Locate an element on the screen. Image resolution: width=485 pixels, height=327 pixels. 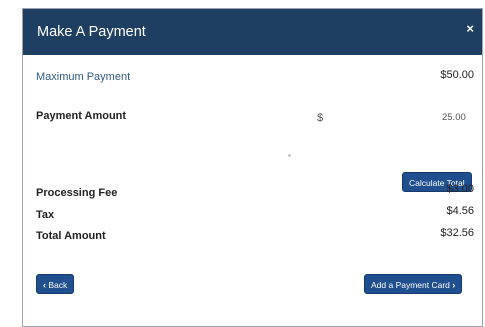
max-payment-label: Maximum Payment is located at coordinates (83, 77).